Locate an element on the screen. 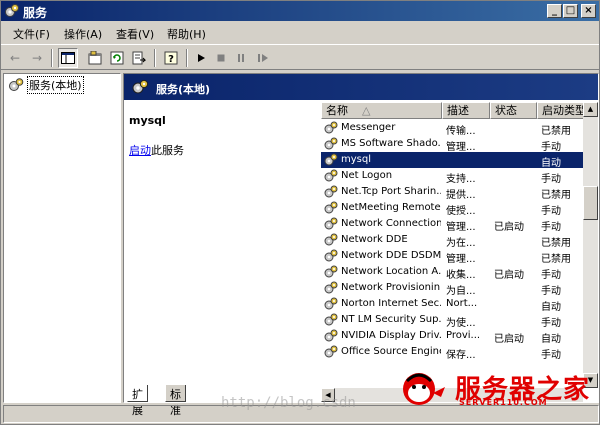 This screenshot has height=425, width=600. table-row: Network DDE DSDM 管理... 已禁用 is located at coordinates (452, 256).